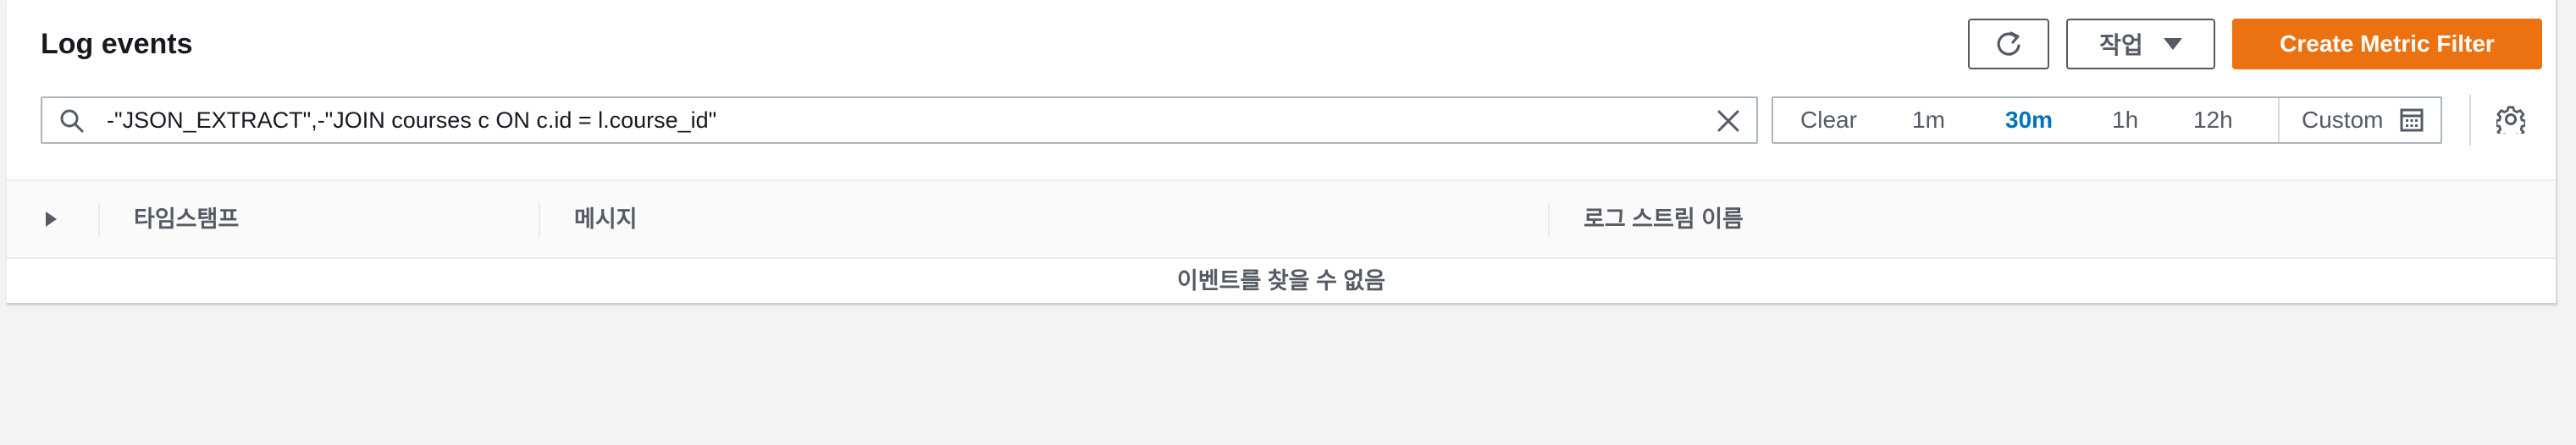 The width and height of the screenshot is (2576, 445). What do you see at coordinates (2172, 44) in the screenshot?
I see `caret-down-icon` at bounding box center [2172, 44].